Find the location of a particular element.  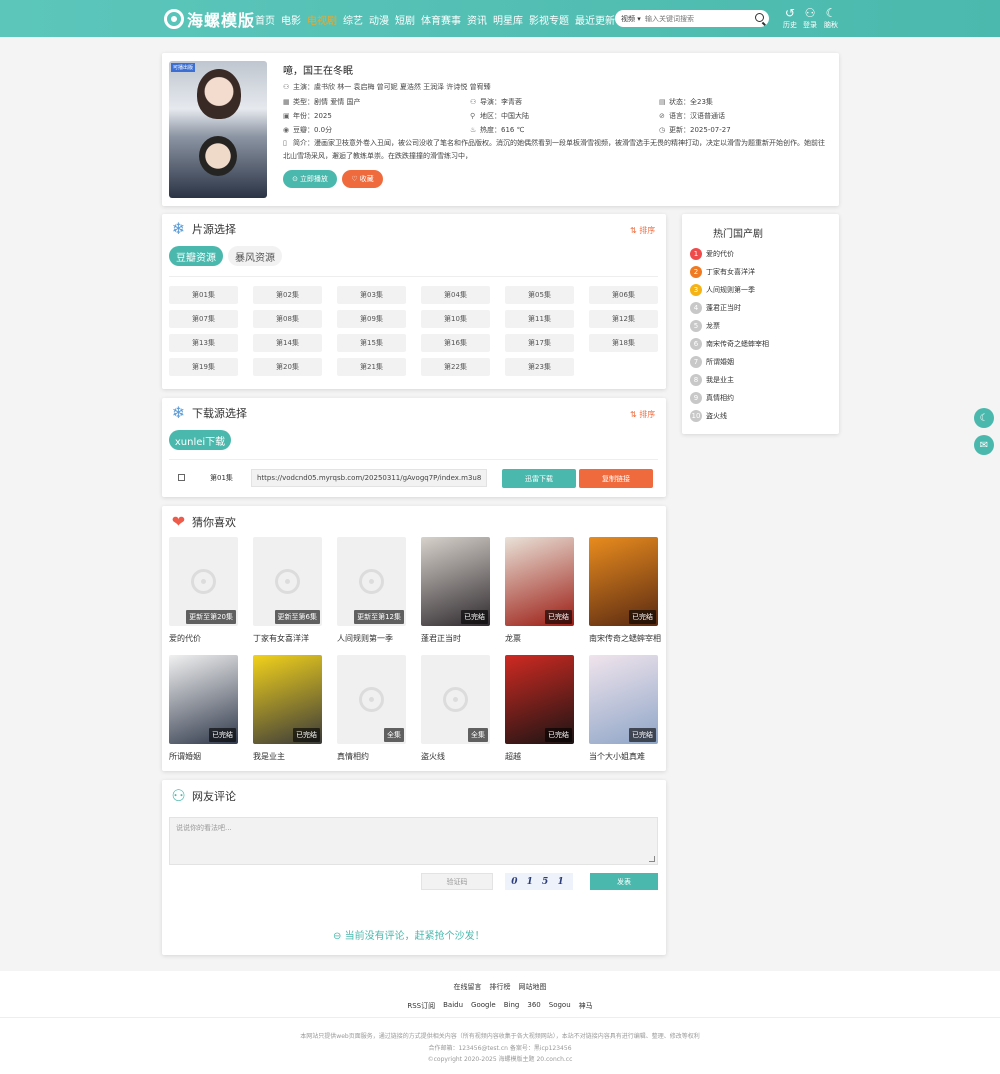

login-button: ⚇ 登录 is located at coordinates (810, 18).